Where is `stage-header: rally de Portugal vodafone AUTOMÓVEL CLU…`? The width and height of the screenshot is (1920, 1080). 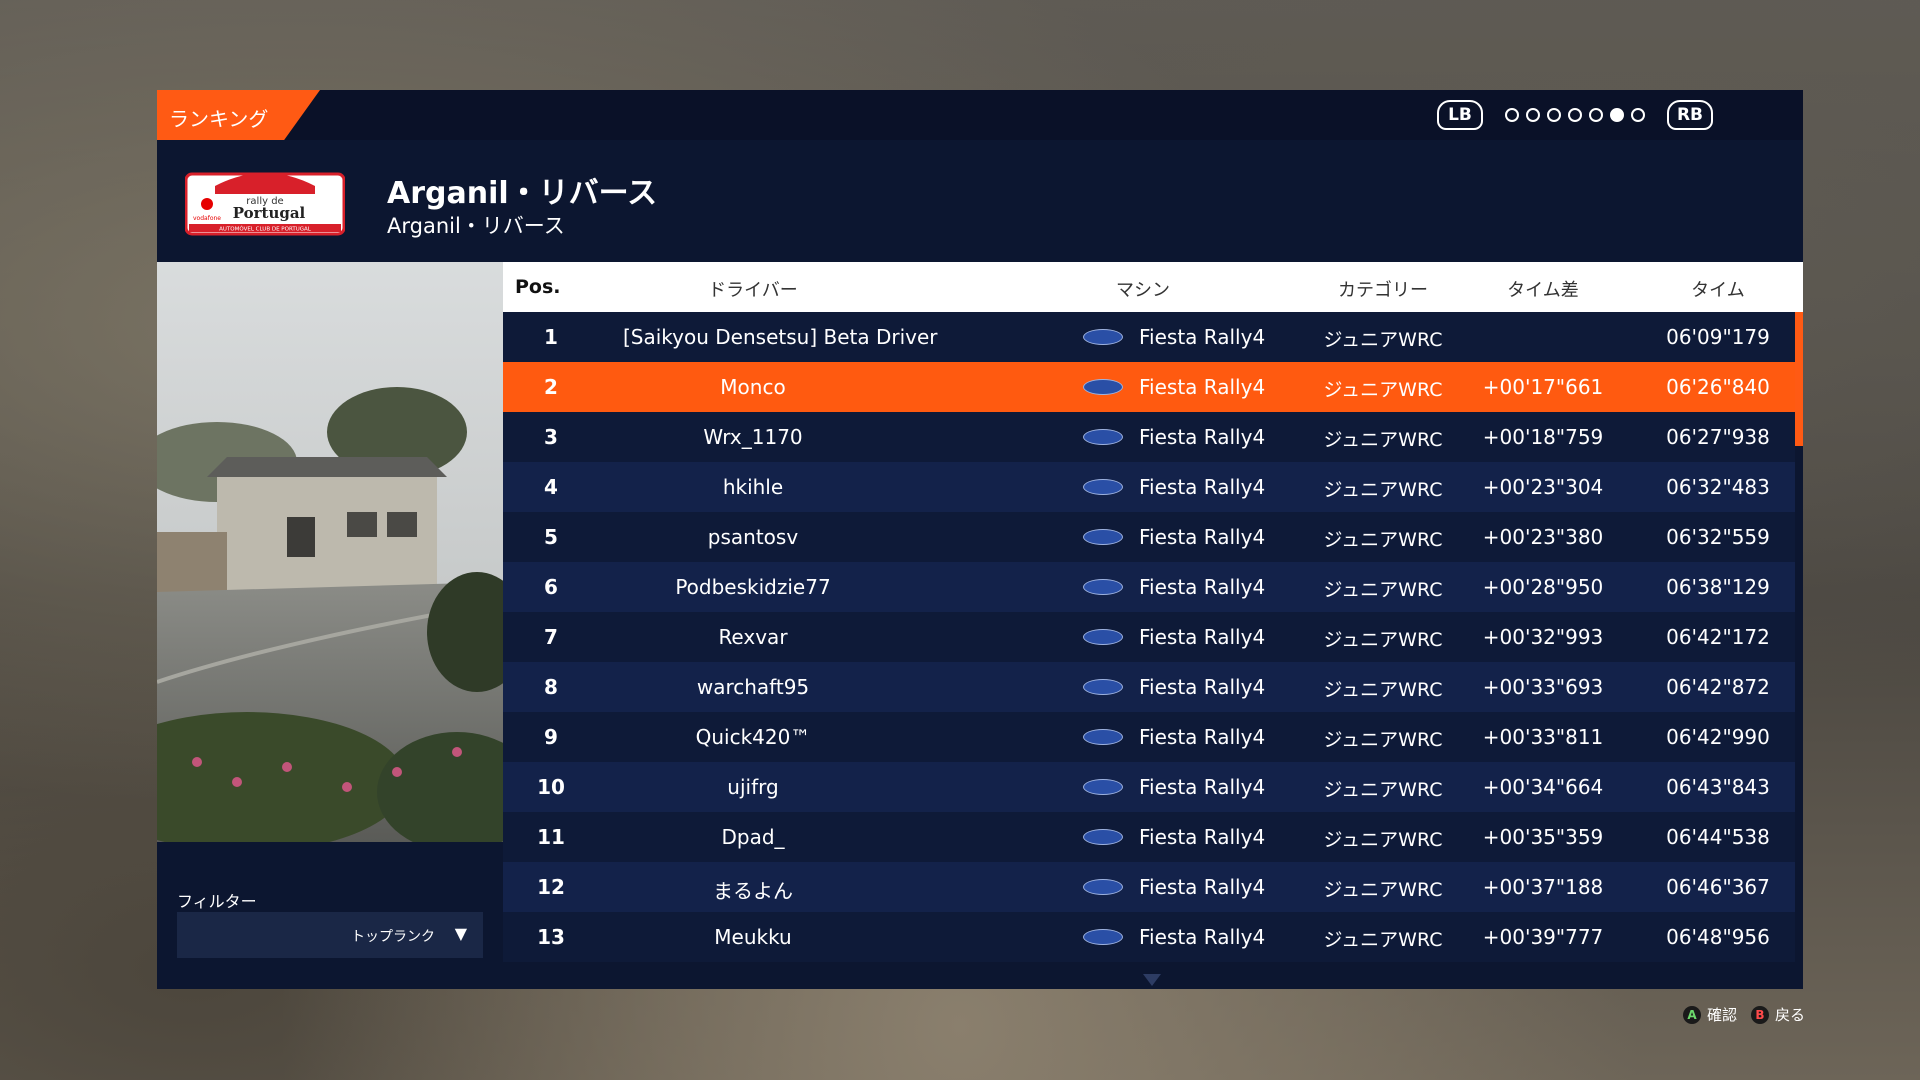 stage-header: rally de Portugal vodafone AUTOMÓVEL CLU… is located at coordinates (980, 201).